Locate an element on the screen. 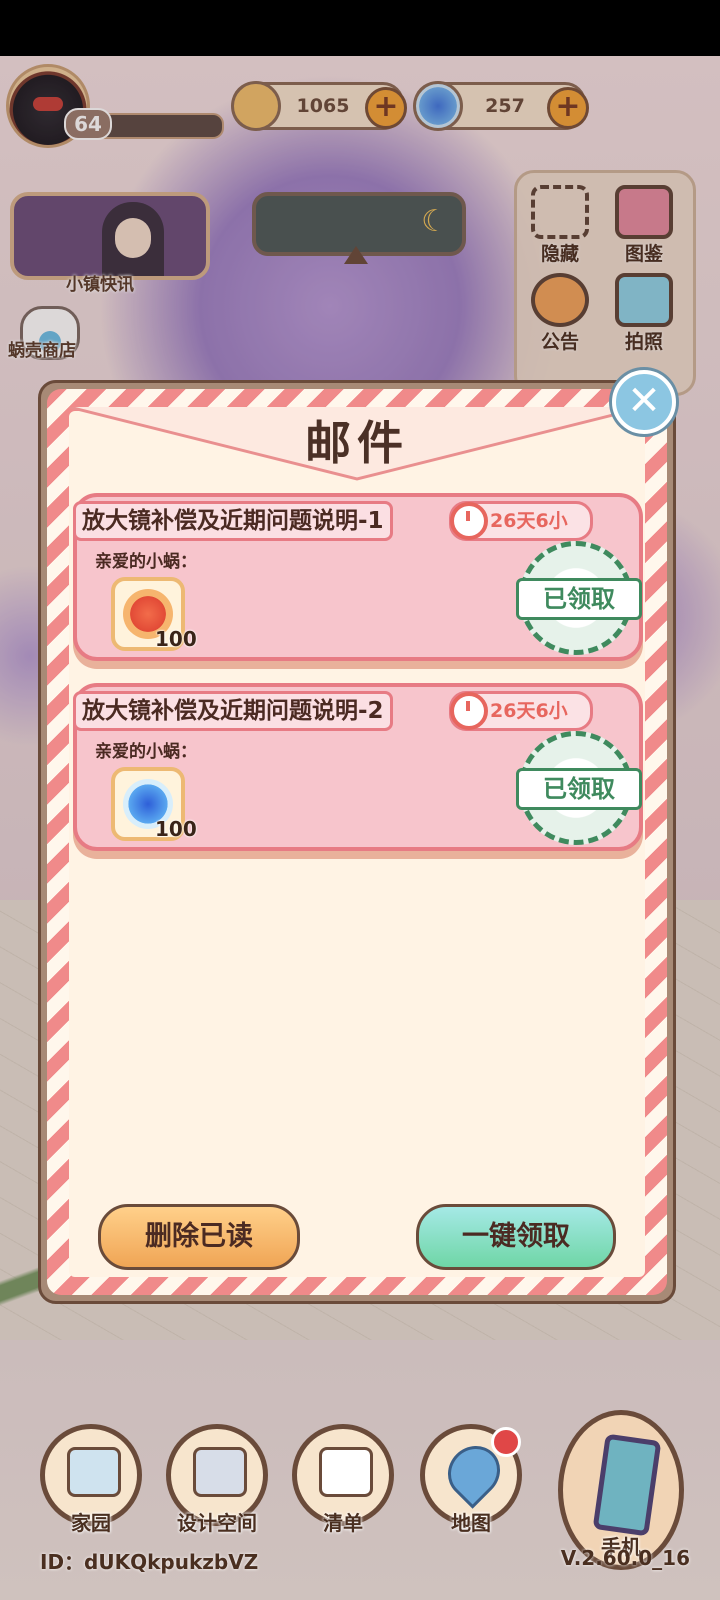  mail-item: 放大镜补偿及近期问题说明-2 26天6小 亲爱的小蜗： 100 已领取 is located at coordinates (358, 767).